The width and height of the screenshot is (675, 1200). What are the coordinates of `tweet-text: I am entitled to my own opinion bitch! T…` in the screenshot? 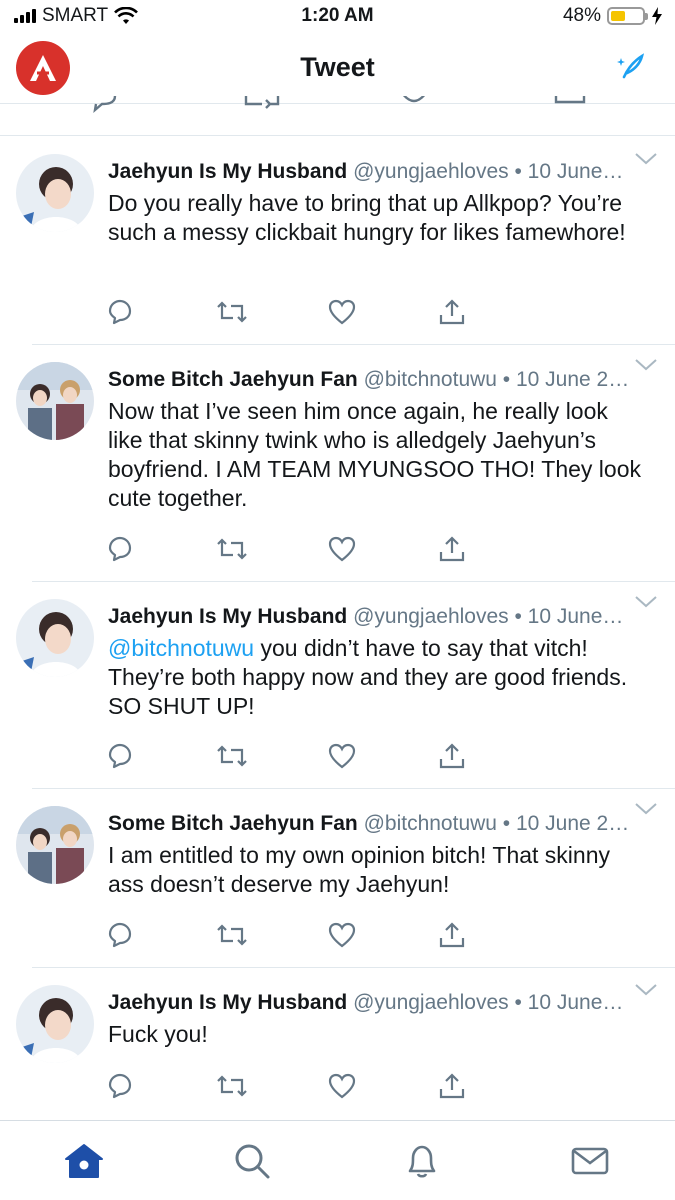 It's located at (359, 869).